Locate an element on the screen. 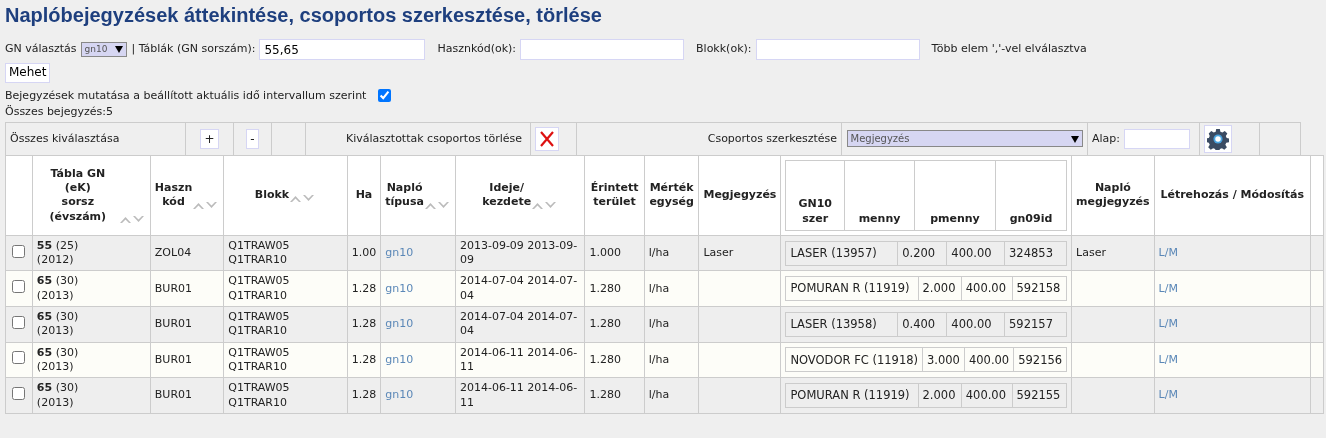 This screenshot has width=1326, height=438. field-label: Blokk(ok): is located at coordinates (724, 49).